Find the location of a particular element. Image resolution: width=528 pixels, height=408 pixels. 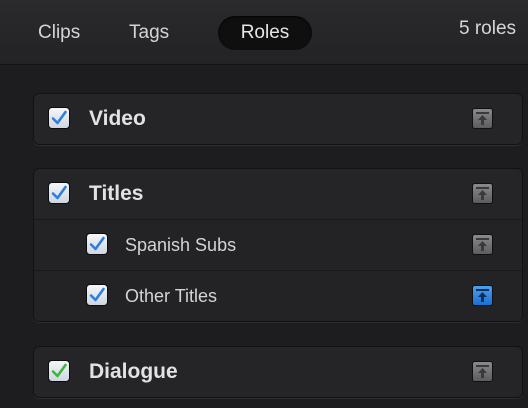

role-row-video: Video is located at coordinates (278, 119).